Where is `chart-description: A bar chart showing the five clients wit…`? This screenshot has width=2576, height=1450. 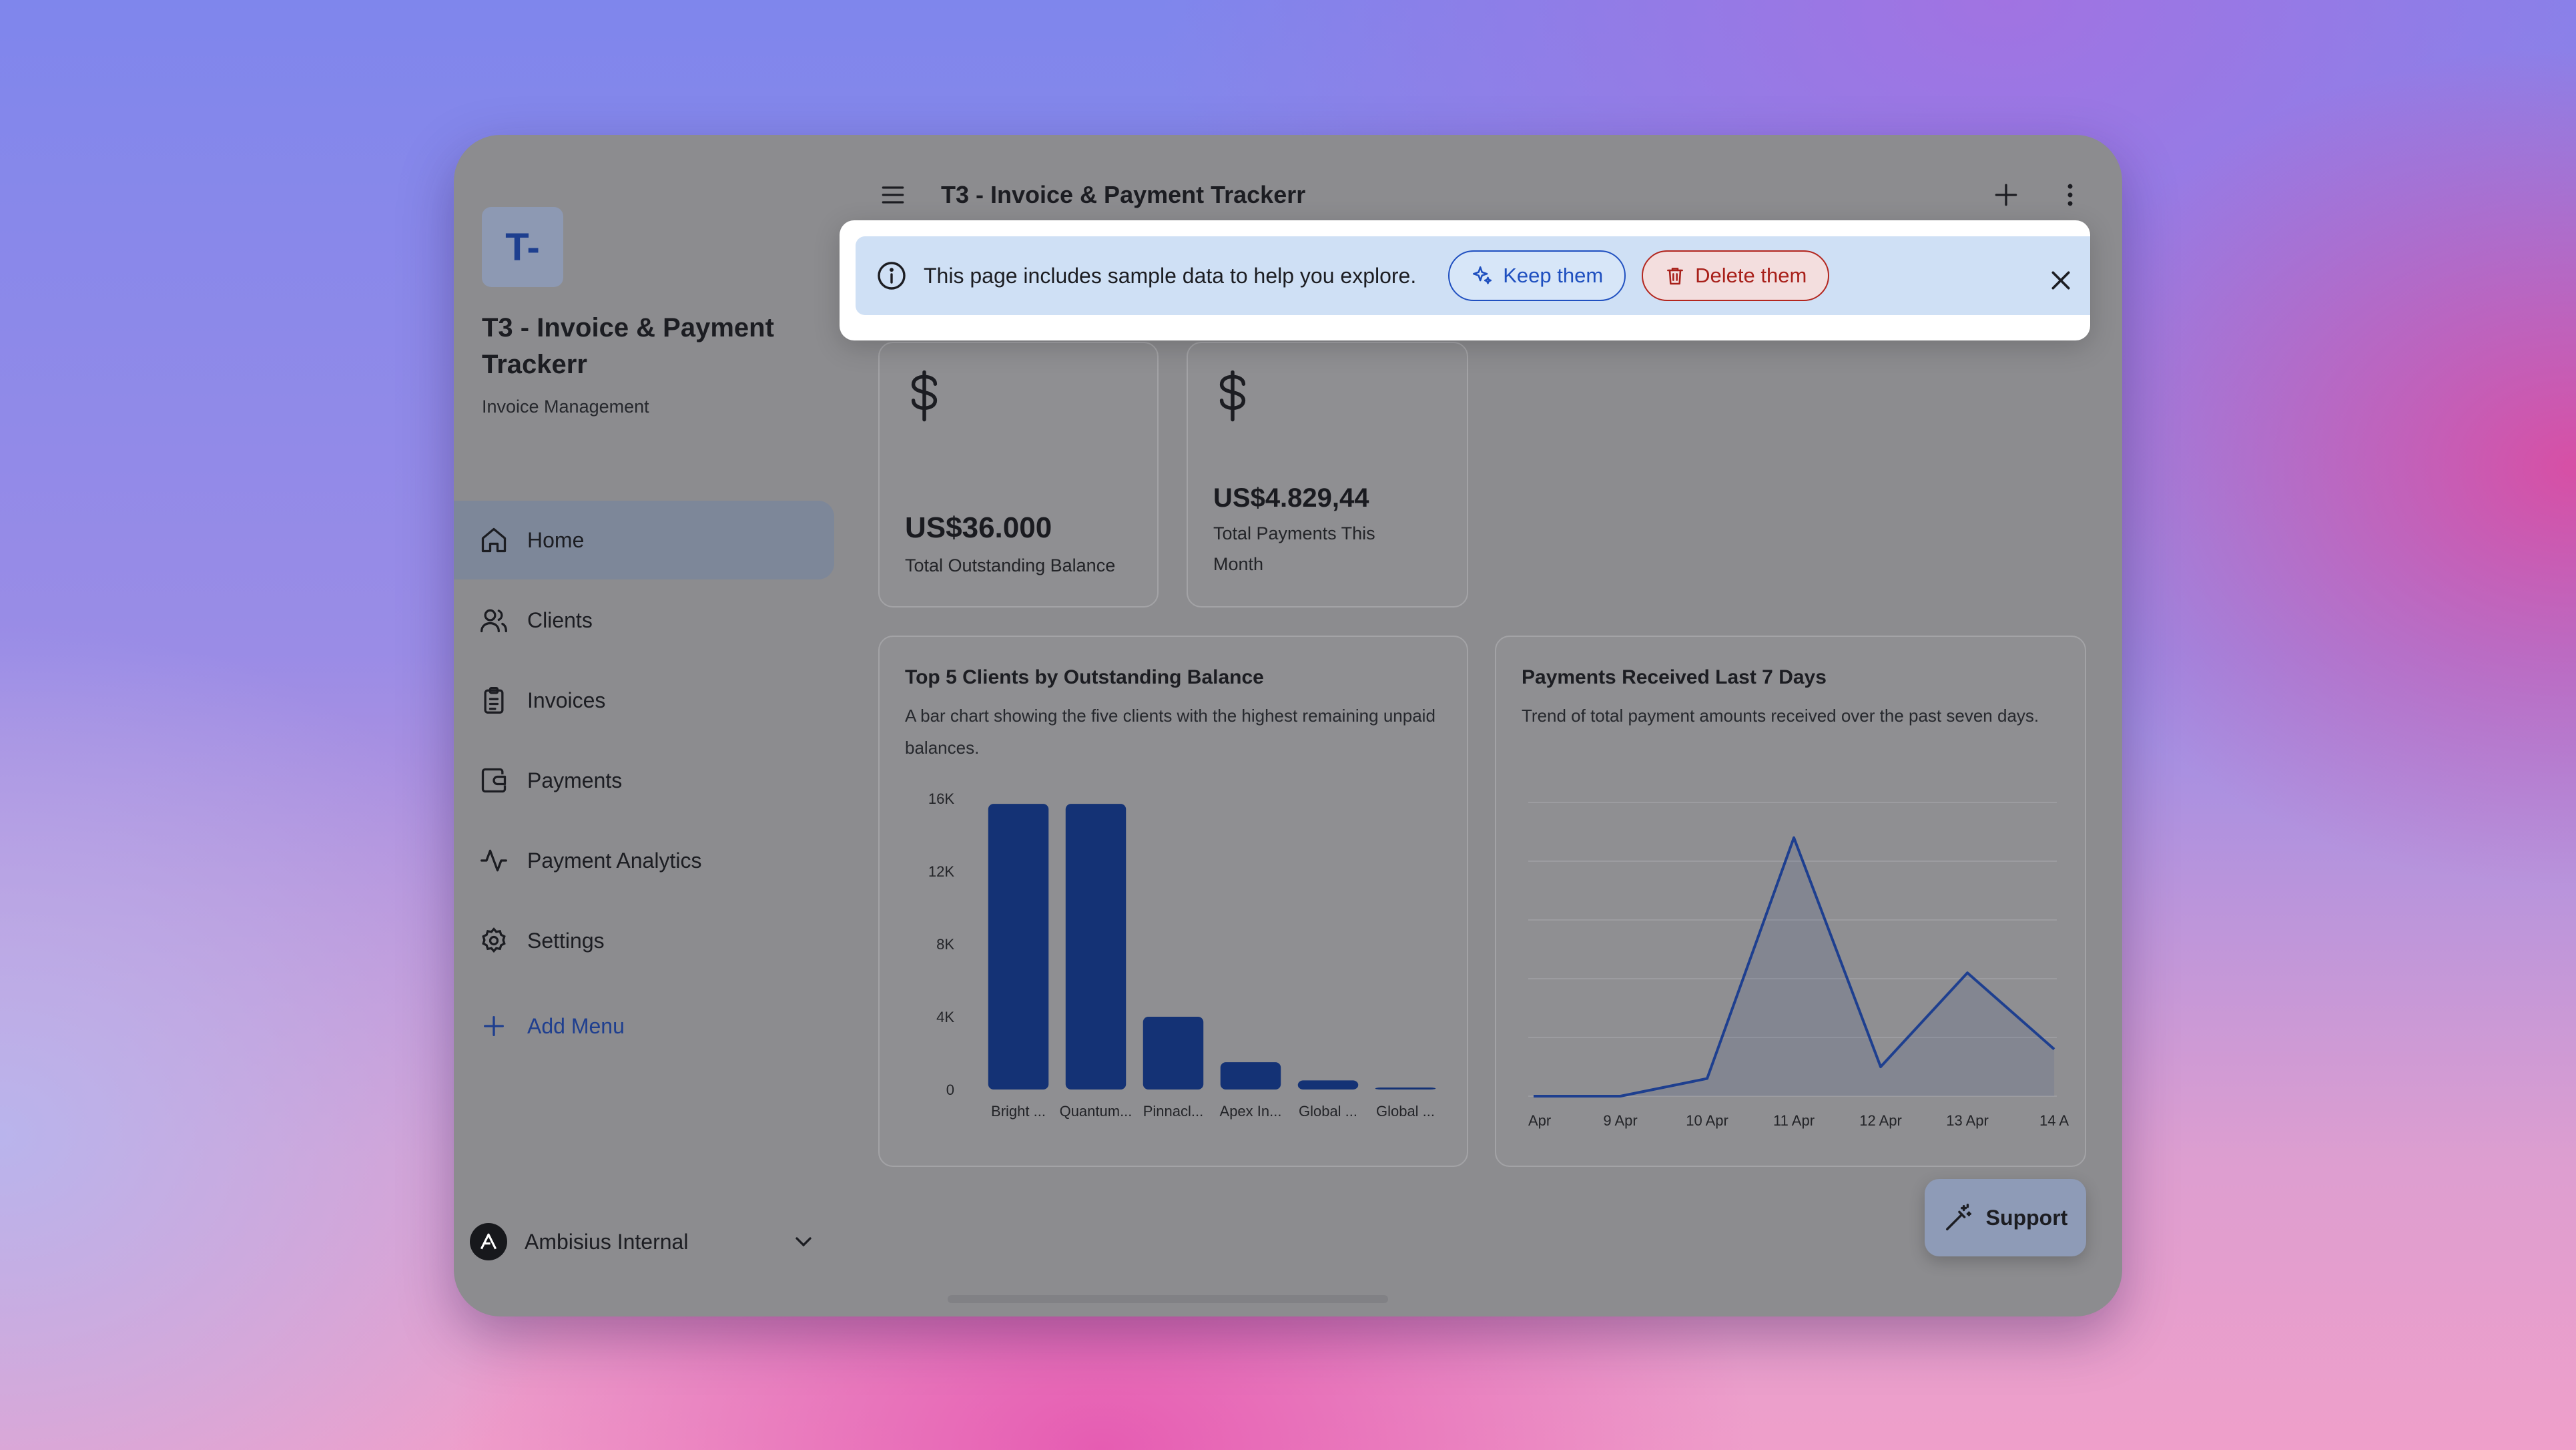 chart-description: A bar chart showing the five clients wit… is located at coordinates (1170, 732).